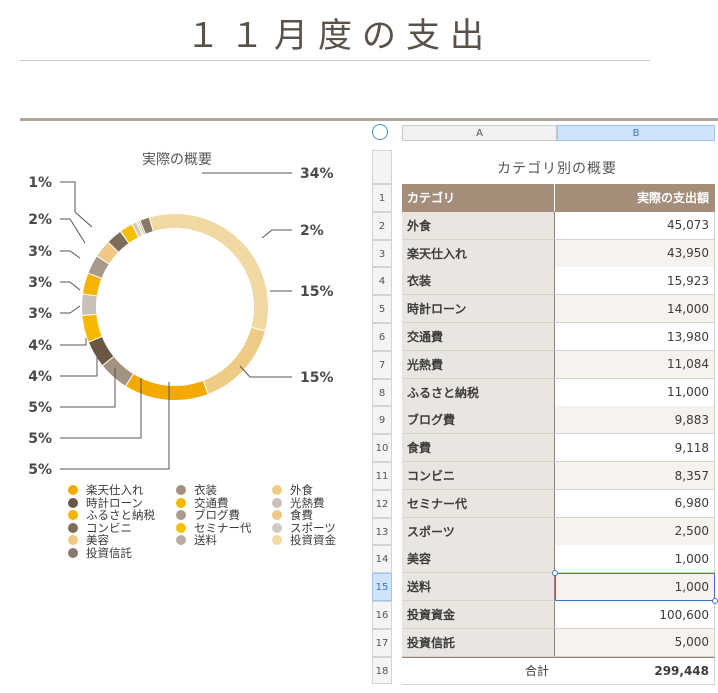  I want to click on amount-cell: 2,500, so click(635, 531).